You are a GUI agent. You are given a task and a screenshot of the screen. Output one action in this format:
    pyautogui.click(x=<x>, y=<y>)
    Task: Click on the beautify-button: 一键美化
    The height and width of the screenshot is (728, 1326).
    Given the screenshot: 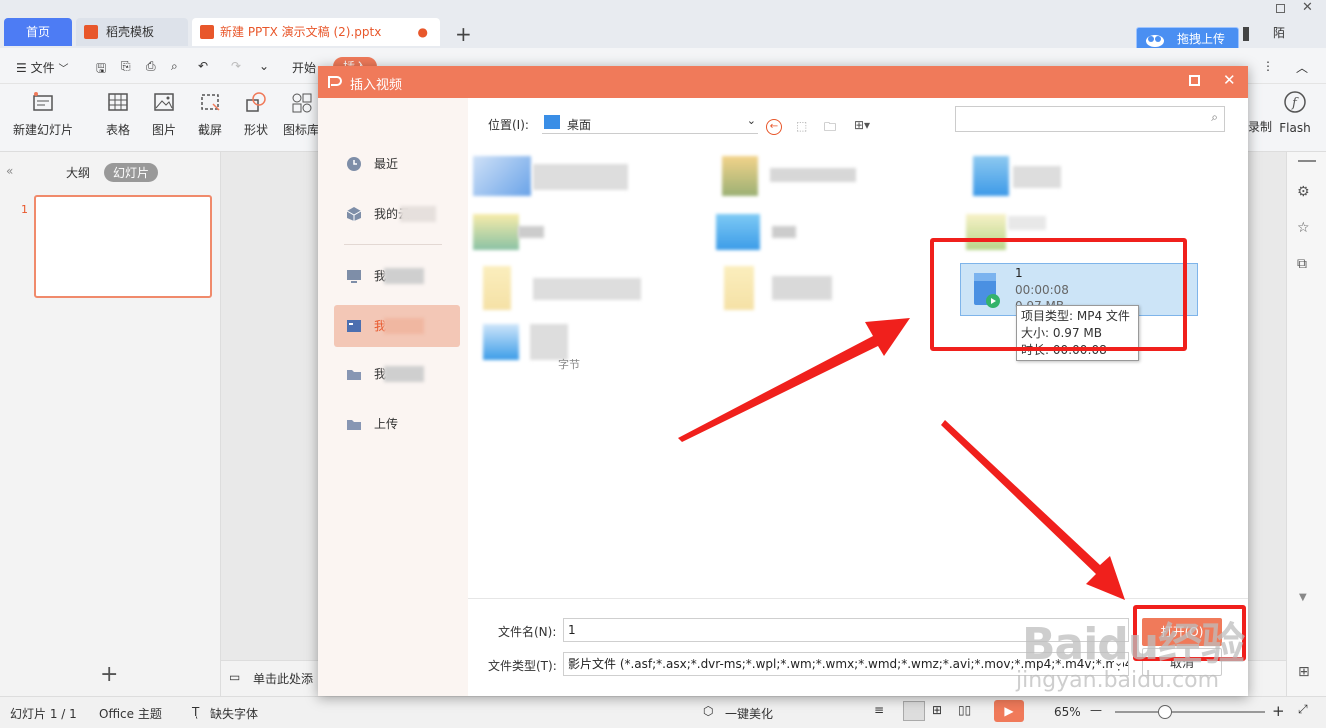 What is the action you would take?
    pyautogui.click(x=749, y=713)
    